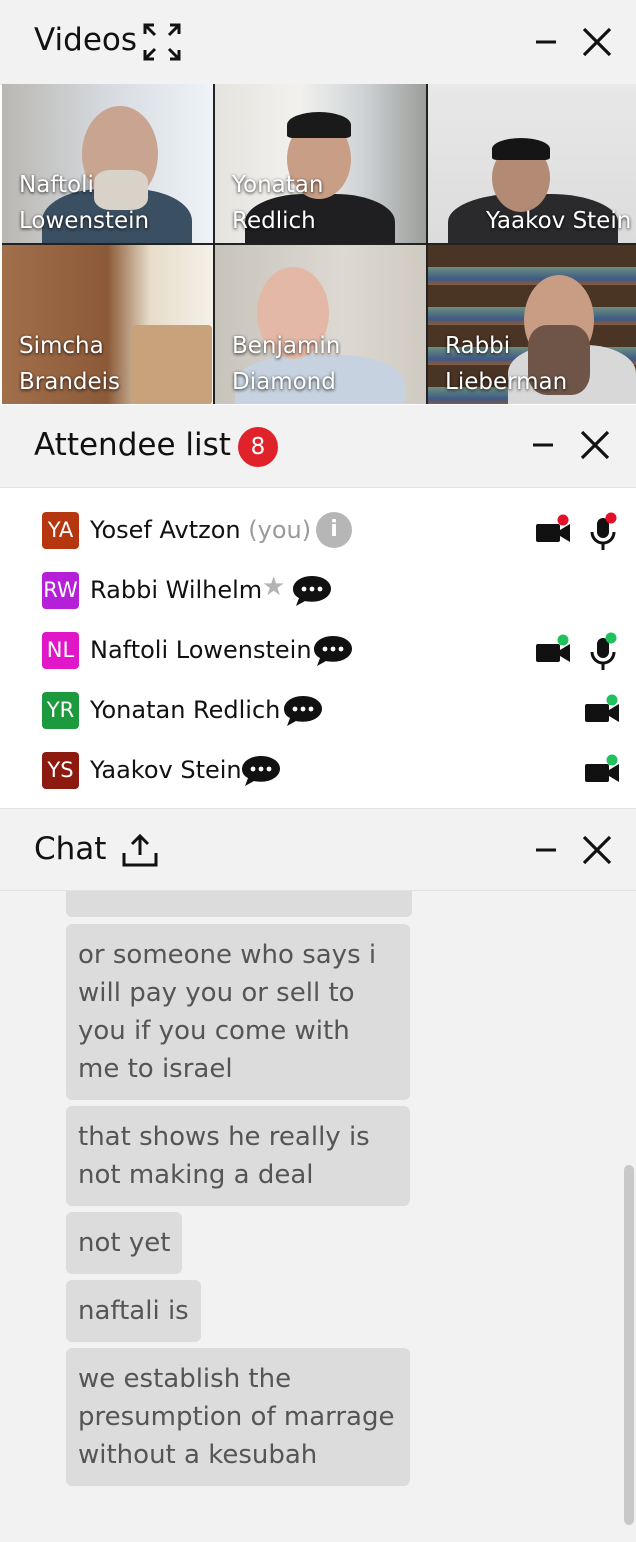  I want to click on attendee-row: YS Yaakov Stein, so click(318, 770).